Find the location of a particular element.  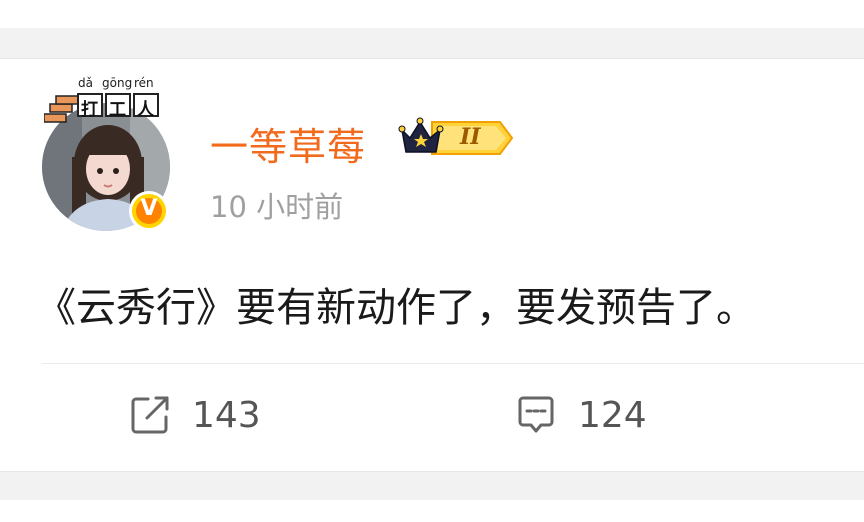

repost-button: 143 is located at coordinates (194, 415).